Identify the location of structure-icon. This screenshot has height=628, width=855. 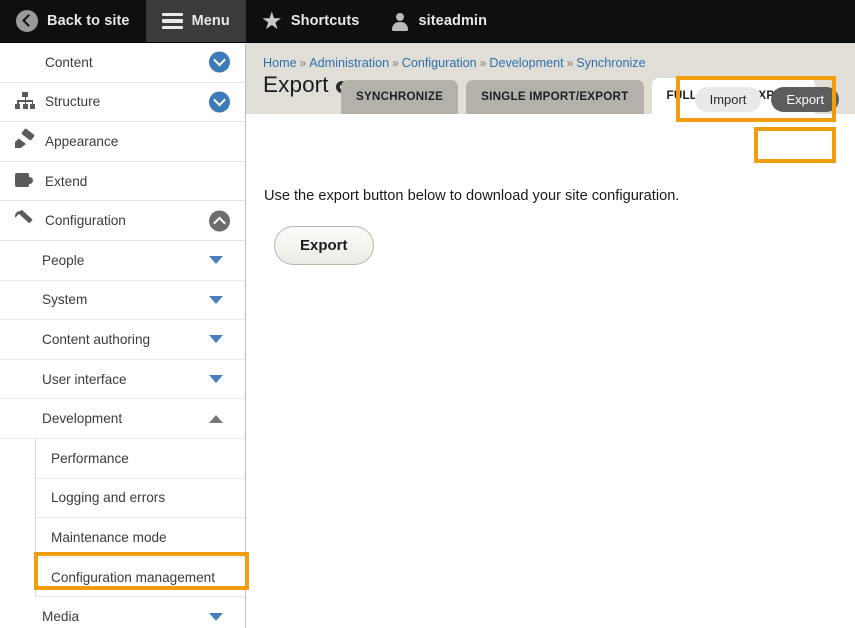
(25, 101).